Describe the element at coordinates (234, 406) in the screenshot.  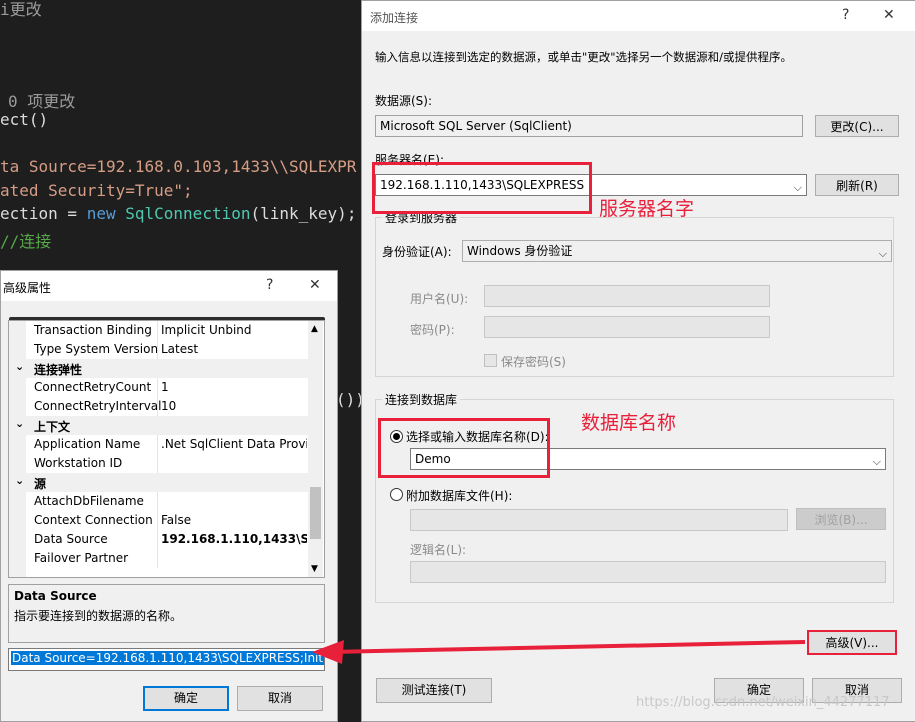
I see `property-value: 10` at that location.